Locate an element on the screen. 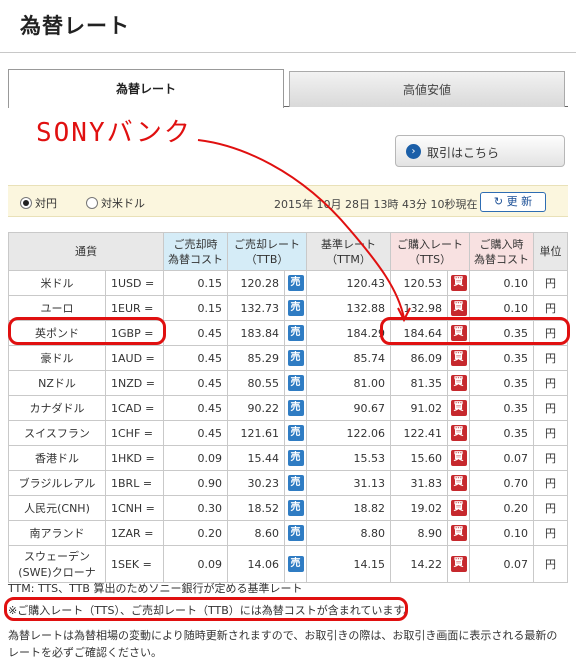  radio-usd: 対米ドル is located at coordinates (115, 203).